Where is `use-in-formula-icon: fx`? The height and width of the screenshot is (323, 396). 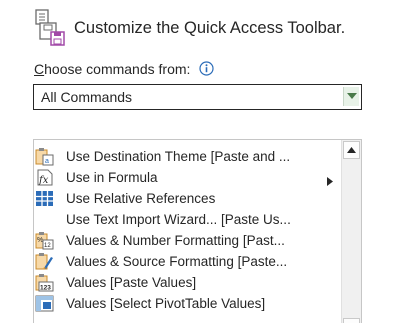 use-in-formula-icon: fx is located at coordinates (44, 177).